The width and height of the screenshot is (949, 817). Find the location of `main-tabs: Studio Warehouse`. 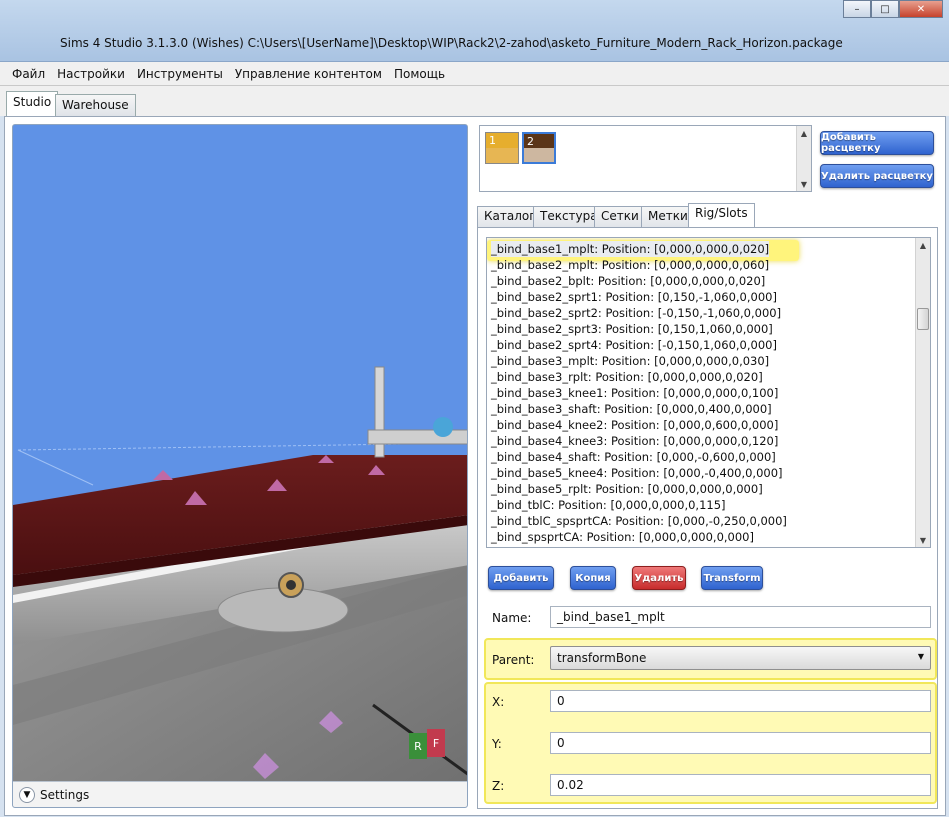

main-tabs: Studio Warehouse is located at coordinates (474, 101).